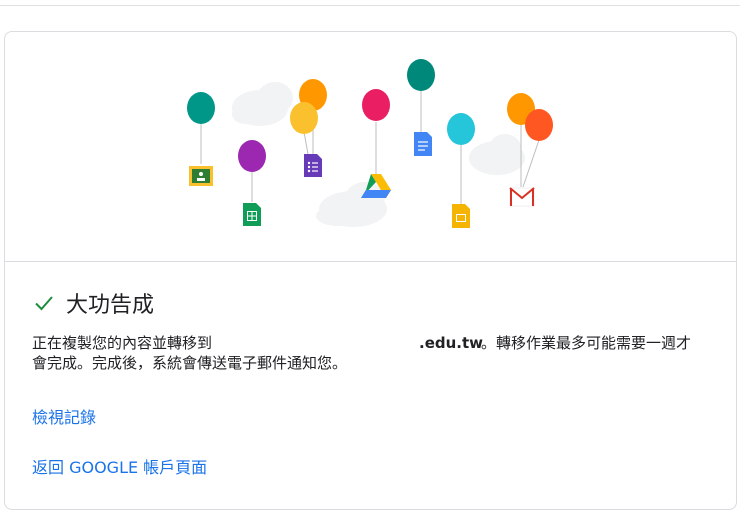  What do you see at coordinates (201, 108) in the screenshot?
I see `balloon-teal` at bounding box center [201, 108].